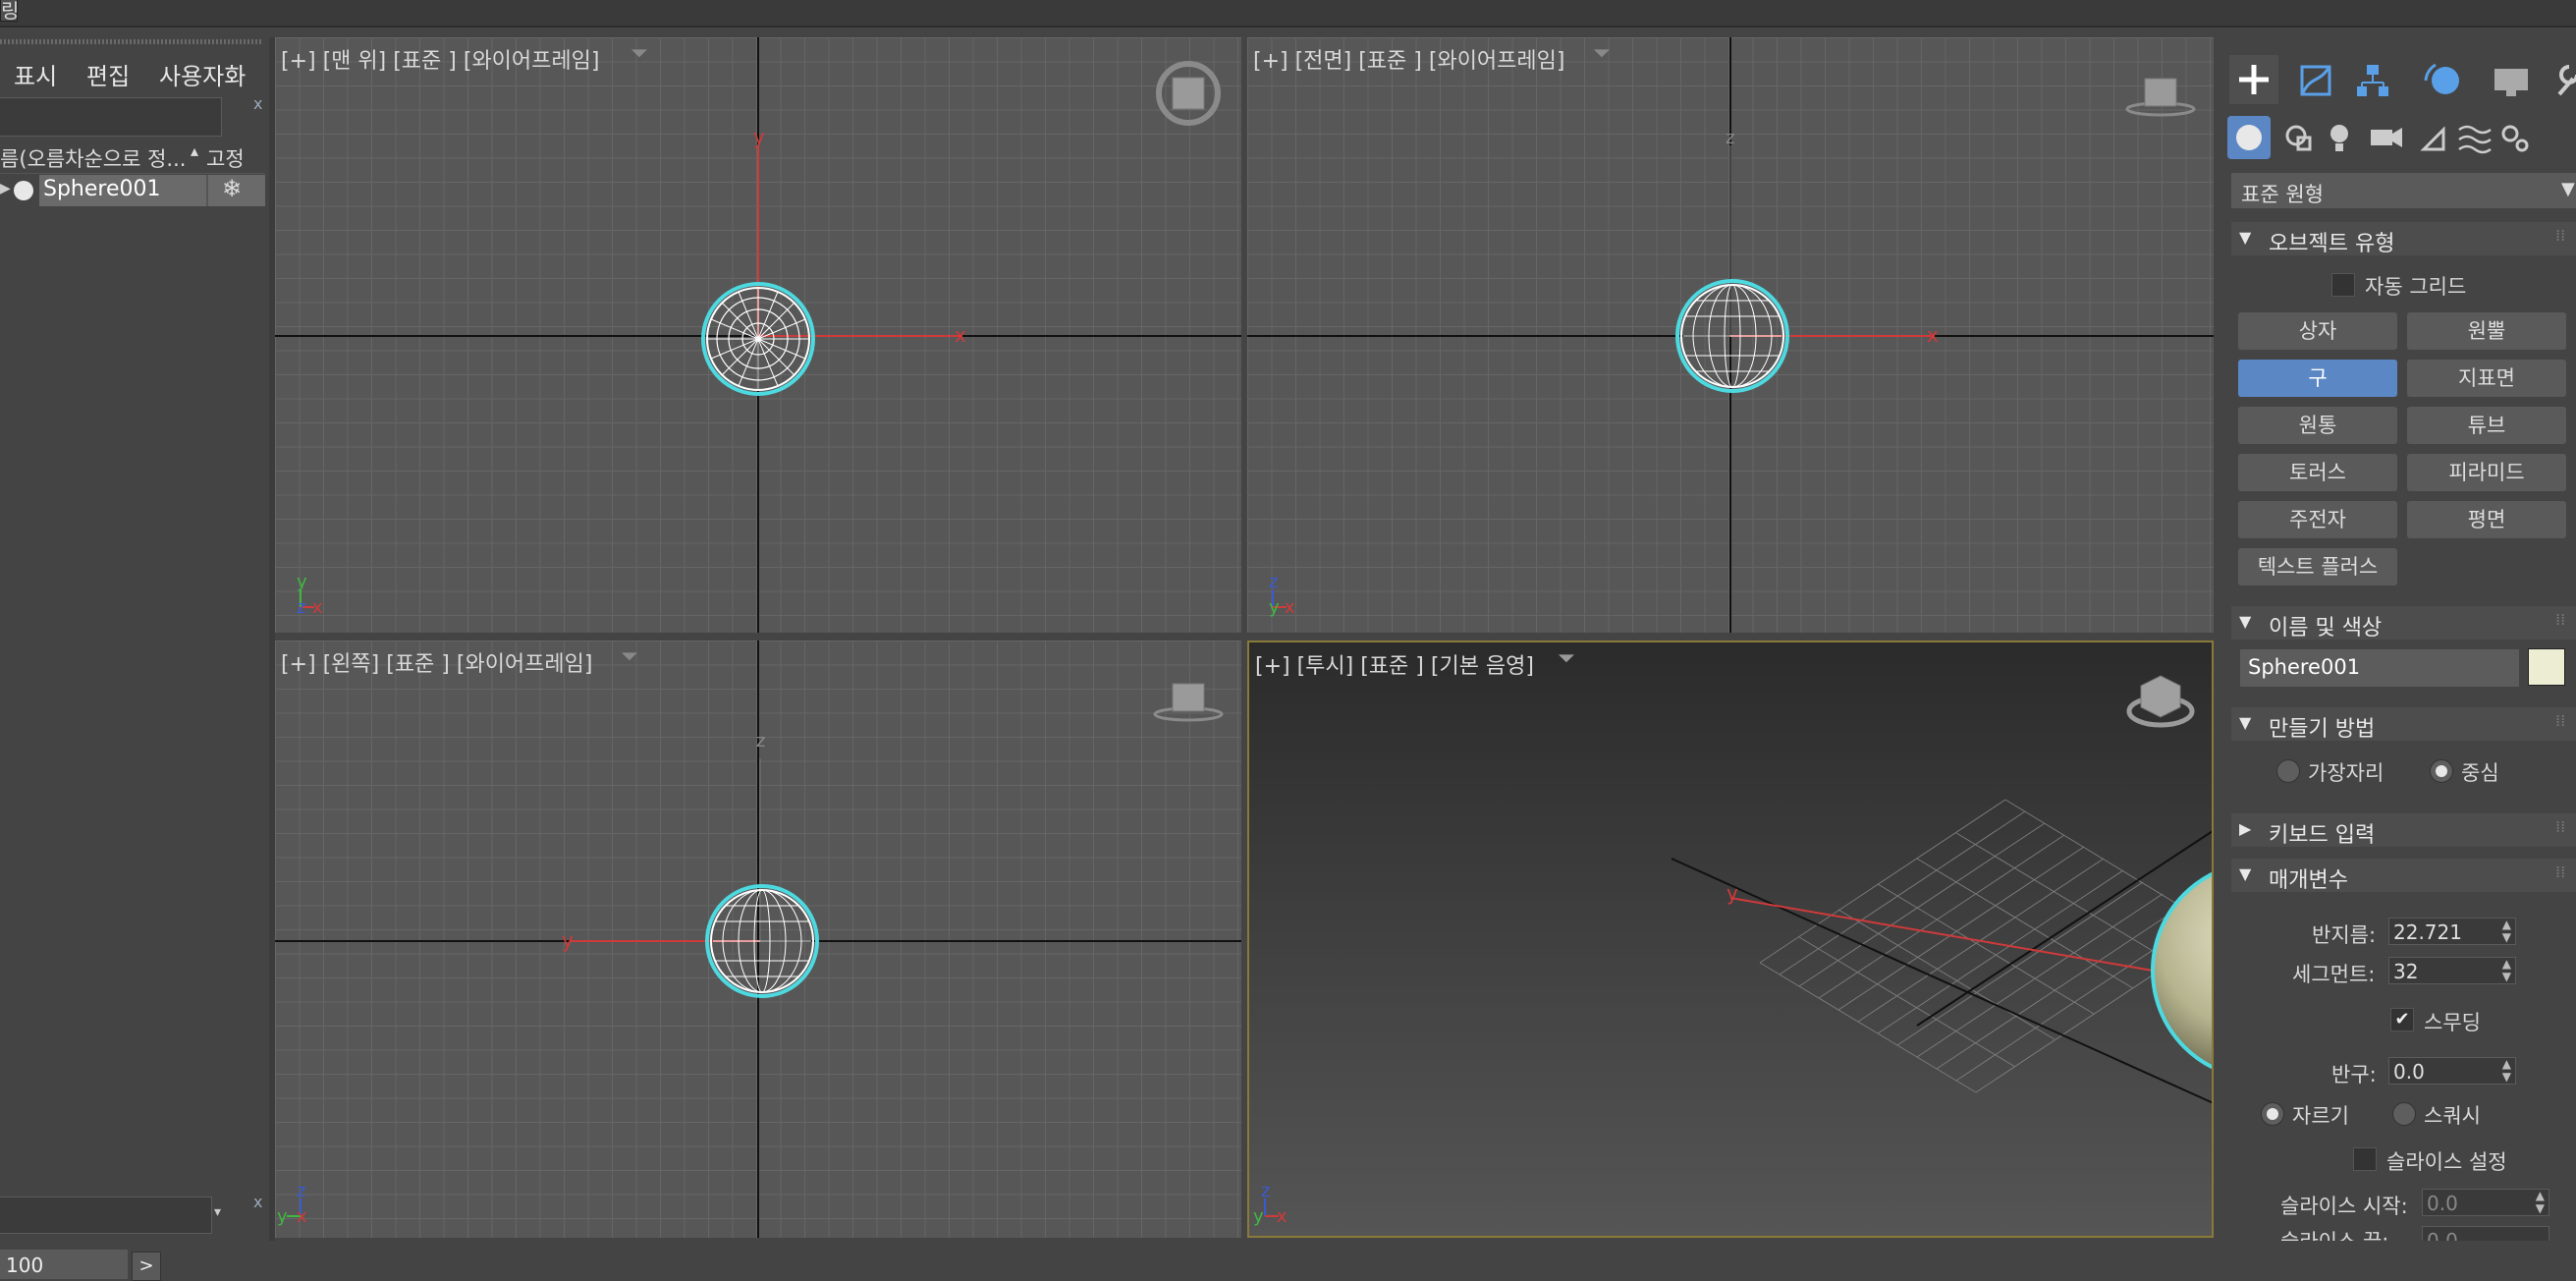 The height and width of the screenshot is (1281, 2576). What do you see at coordinates (2404, 190) in the screenshot?
I see `category-dropdown: 표준 원형 ▼` at bounding box center [2404, 190].